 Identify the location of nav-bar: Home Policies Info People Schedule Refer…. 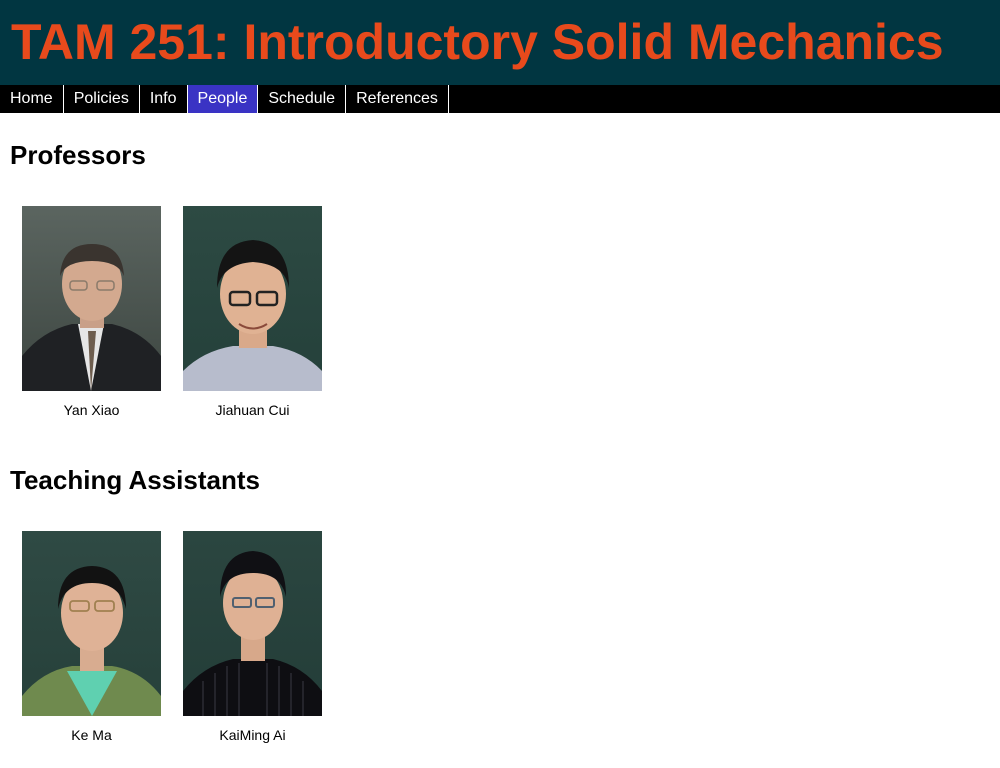
(500, 99).